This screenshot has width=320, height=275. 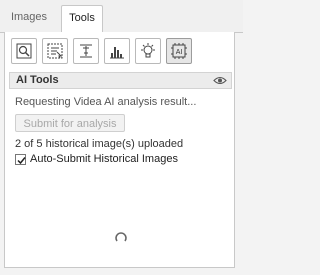 I want to click on ai-tools-button: AI, so click(x=179, y=51).